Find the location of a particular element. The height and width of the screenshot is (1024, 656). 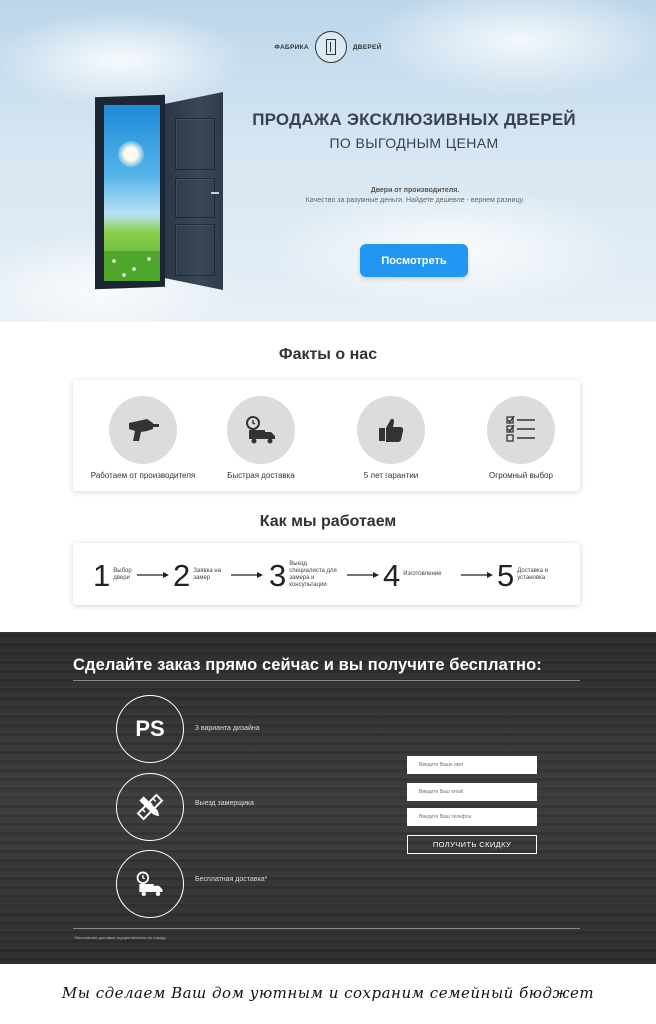

door-handle is located at coordinates (215, 193).